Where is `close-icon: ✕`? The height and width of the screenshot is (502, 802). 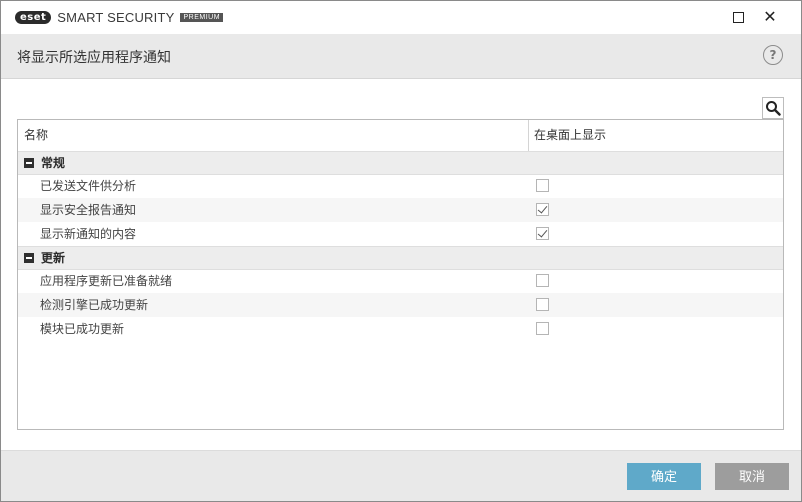 close-icon: ✕ is located at coordinates (770, 16).